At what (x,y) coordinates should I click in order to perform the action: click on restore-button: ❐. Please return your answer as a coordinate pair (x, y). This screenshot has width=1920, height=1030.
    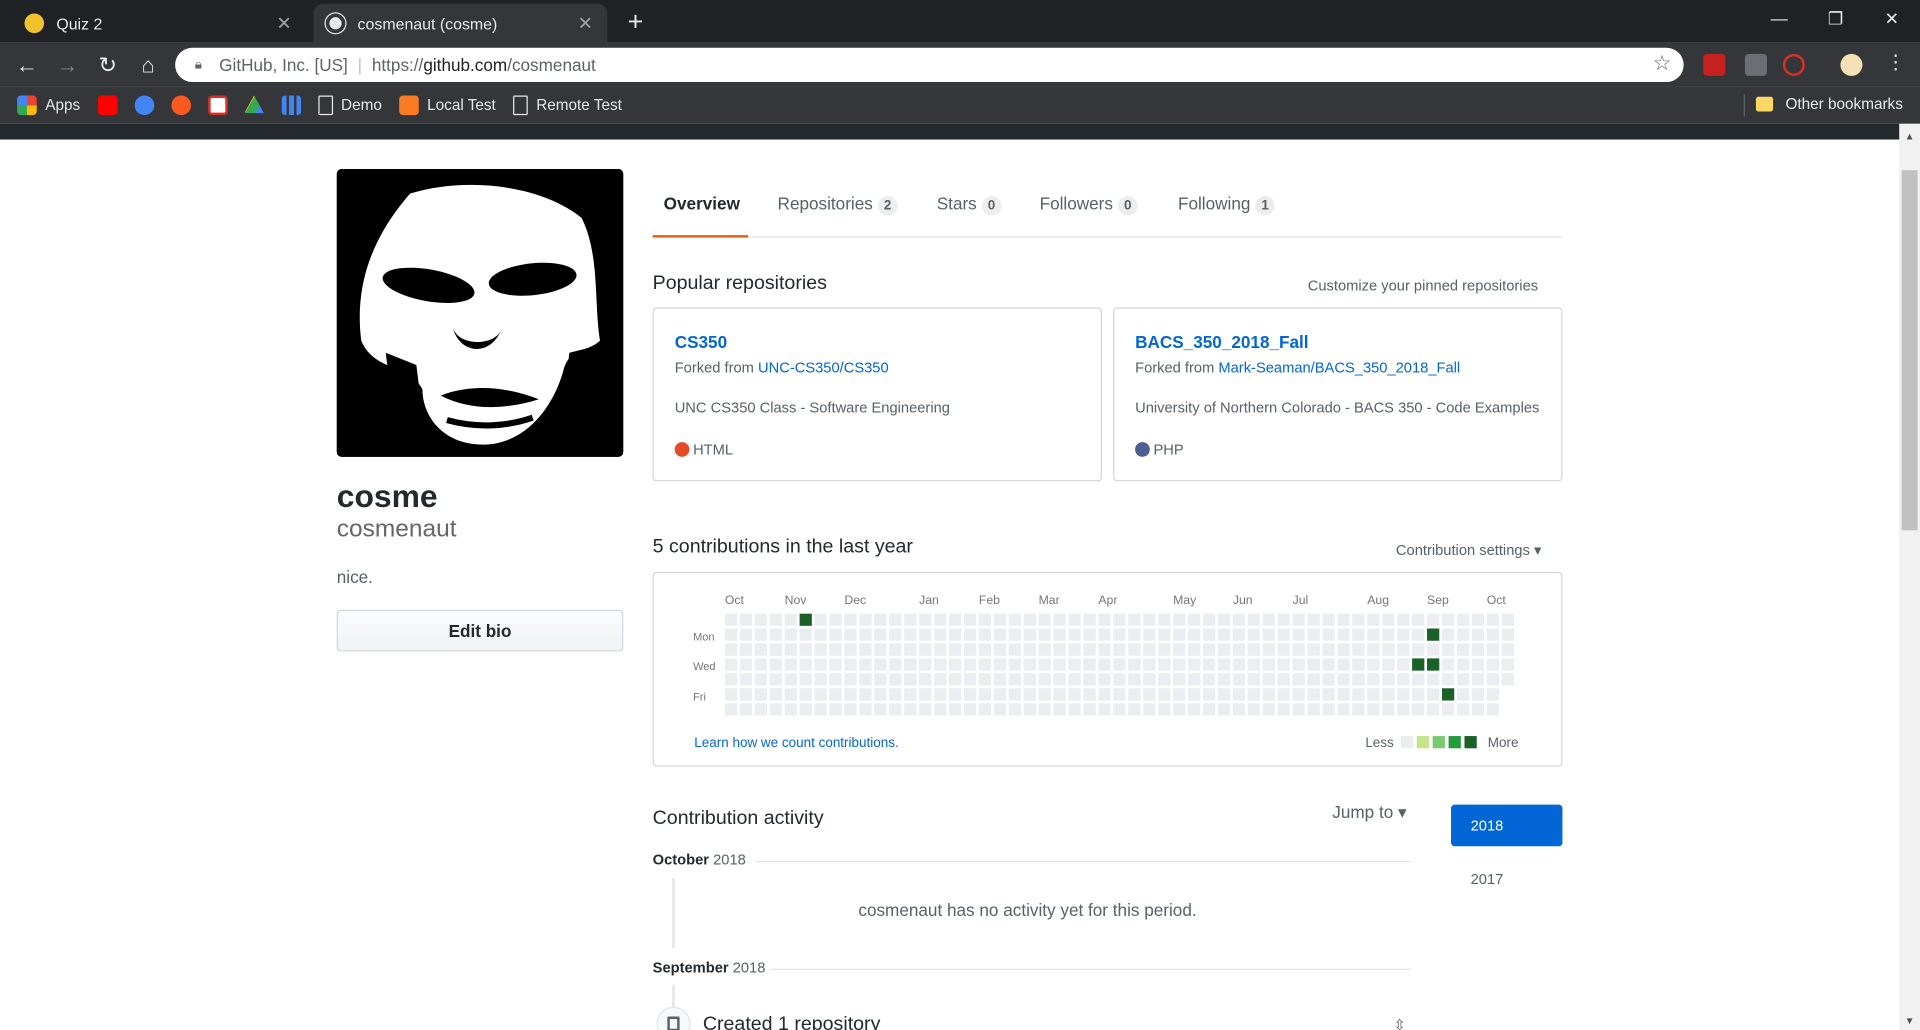
    Looking at the image, I should click on (1835, 19).